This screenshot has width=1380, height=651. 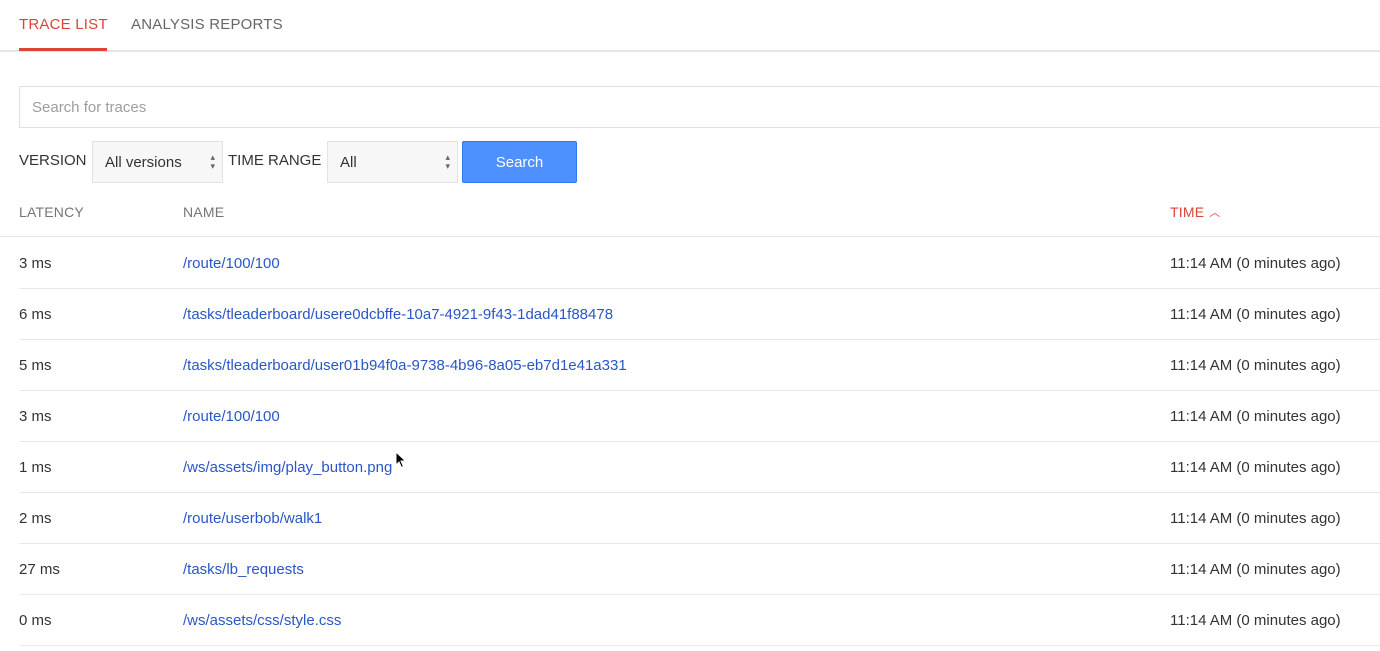 What do you see at coordinates (275, 160) in the screenshot?
I see `time-range-label: TIME RANGE` at bounding box center [275, 160].